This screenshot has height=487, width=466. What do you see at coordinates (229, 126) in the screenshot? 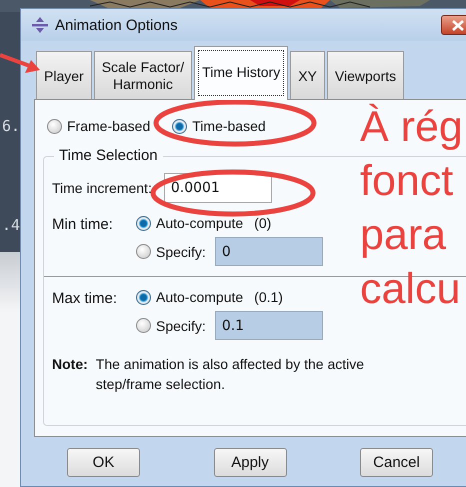
I see `radio-label: Time-based` at bounding box center [229, 126].